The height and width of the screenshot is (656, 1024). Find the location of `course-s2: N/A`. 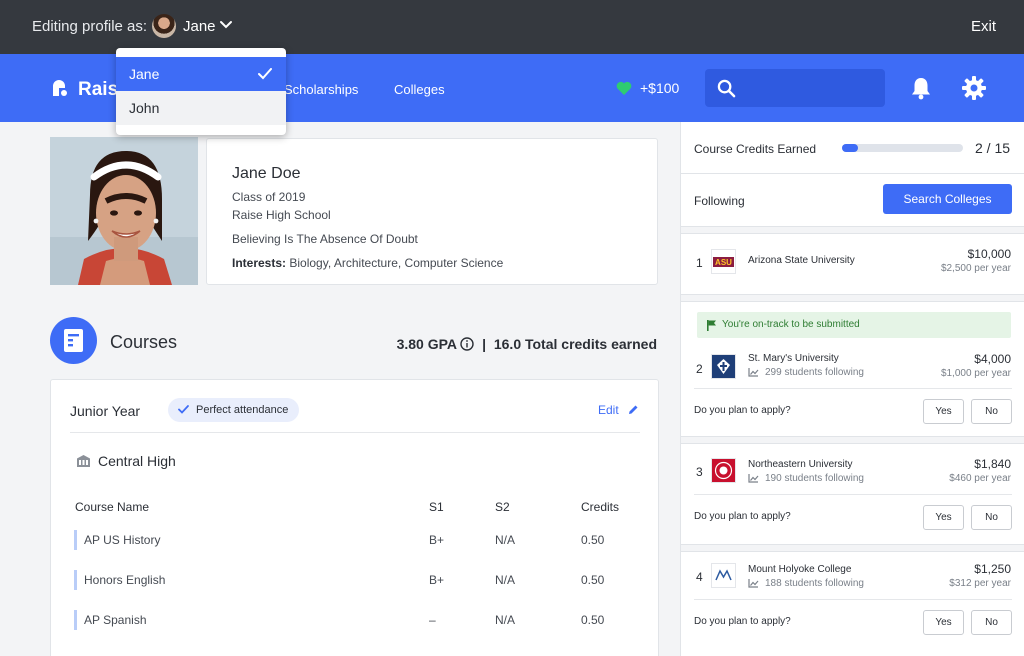

course-s2: N/A is located at coordinates (505, 580).